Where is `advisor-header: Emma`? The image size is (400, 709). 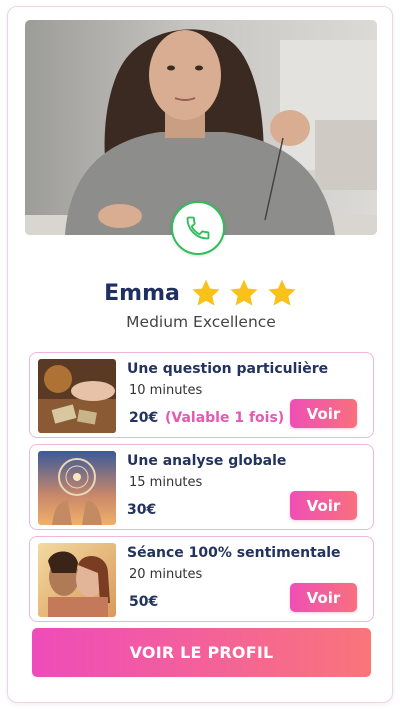
advisor-header: Emma is located at coordinates (201, 293).